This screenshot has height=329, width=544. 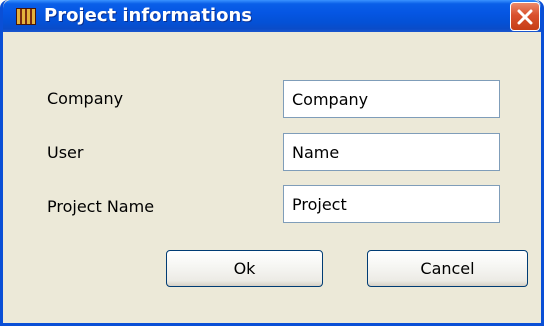 What do you see at coordinates (447, 268) in the screenshot?
I see `cancel-button: Cancel` at bounding box center [447, 268].